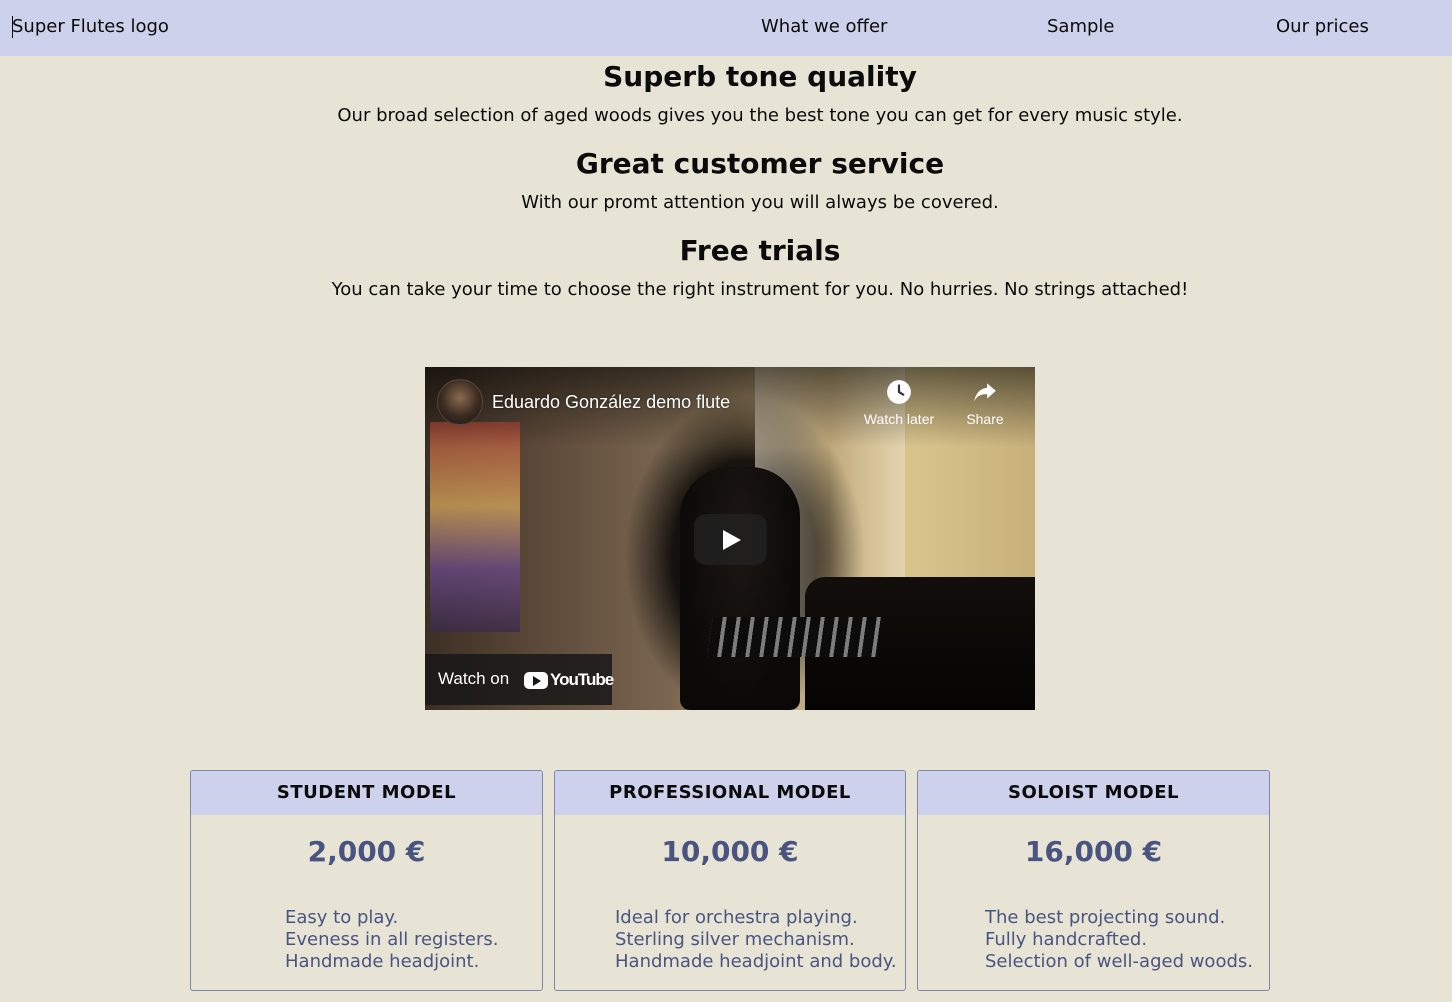  I want to click on list-item: The best projecting sound., so click(1105, 917).